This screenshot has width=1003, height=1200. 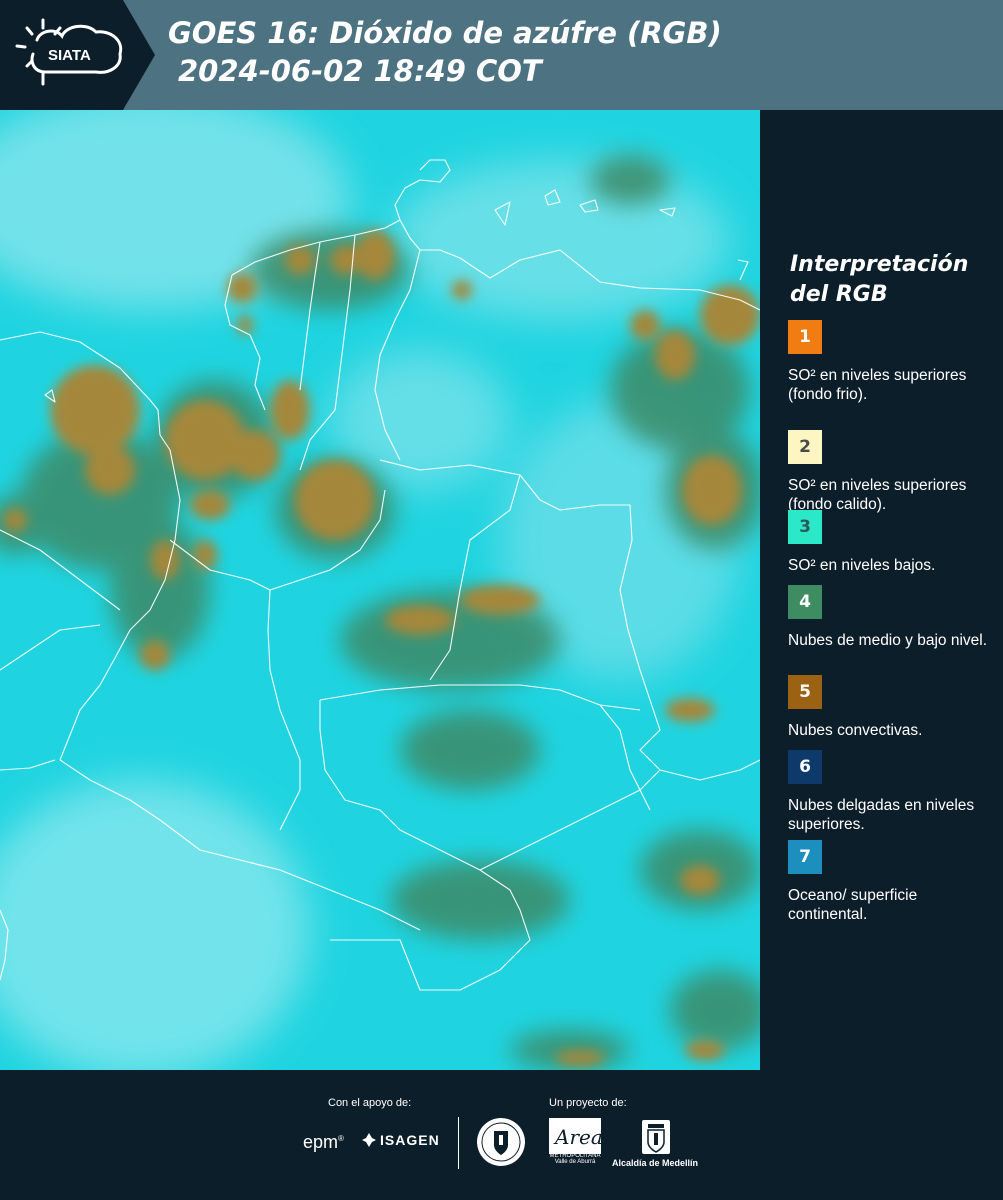 What do you see at coordinates (893, 542) in the screenshot?
I see `legend-item-3: 3 SO² en niveles bajos.` at bounding box center [893, 542].